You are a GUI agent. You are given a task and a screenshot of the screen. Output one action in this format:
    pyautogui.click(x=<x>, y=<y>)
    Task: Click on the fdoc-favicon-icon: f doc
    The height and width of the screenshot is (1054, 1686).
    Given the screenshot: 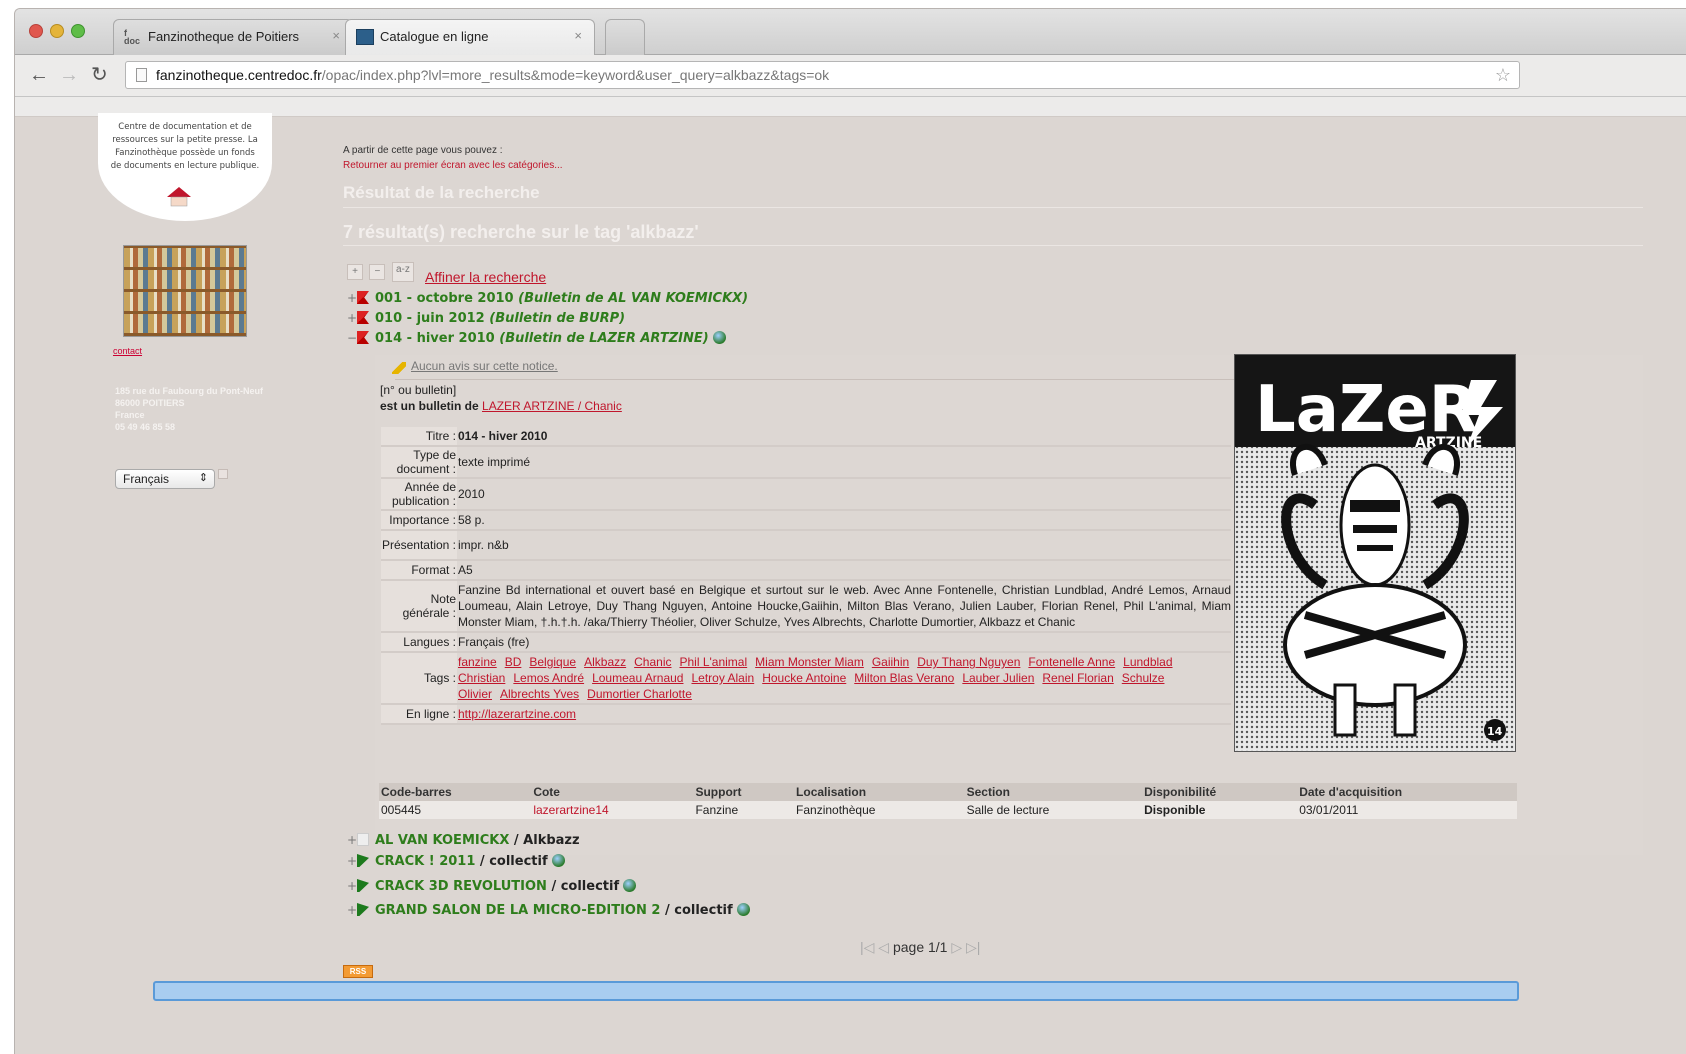 What is the action you would take?
    pyautogui.click(x=132, y=37)
    